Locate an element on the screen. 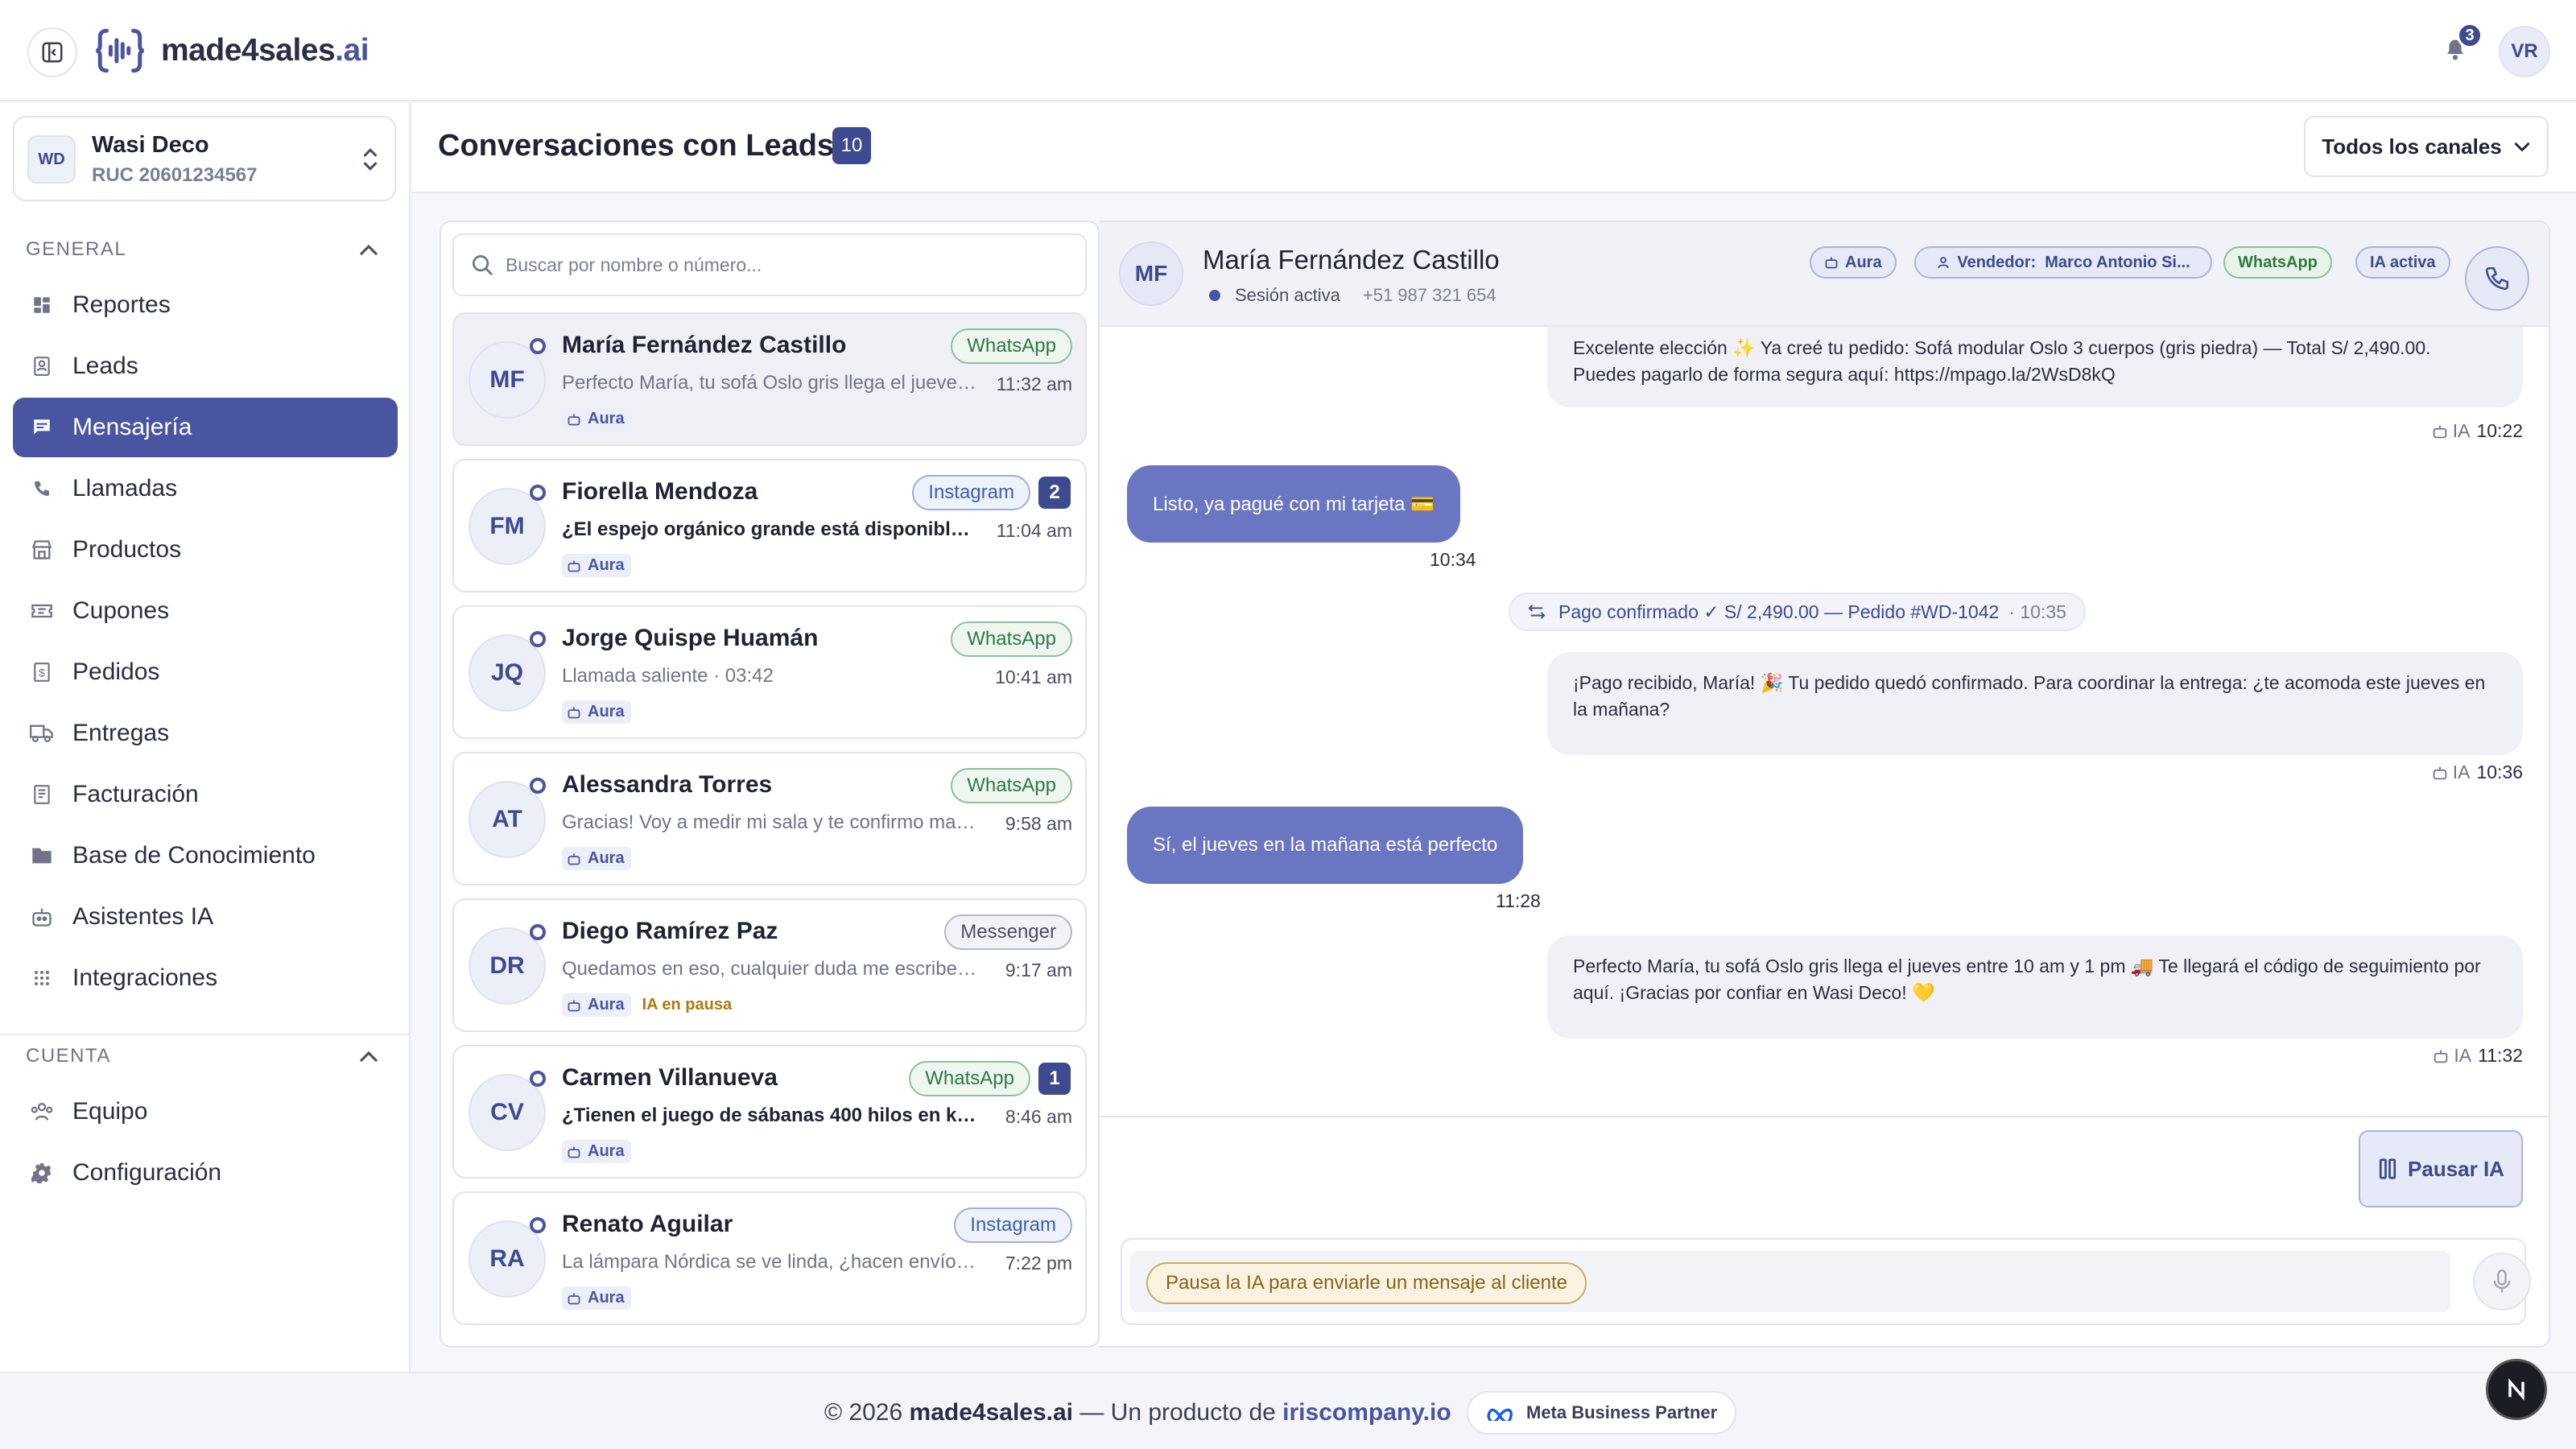 This screenshot has height=1449, width=2576. sidebar-item-cupones: Cupones is located at coordinates (205, 611).